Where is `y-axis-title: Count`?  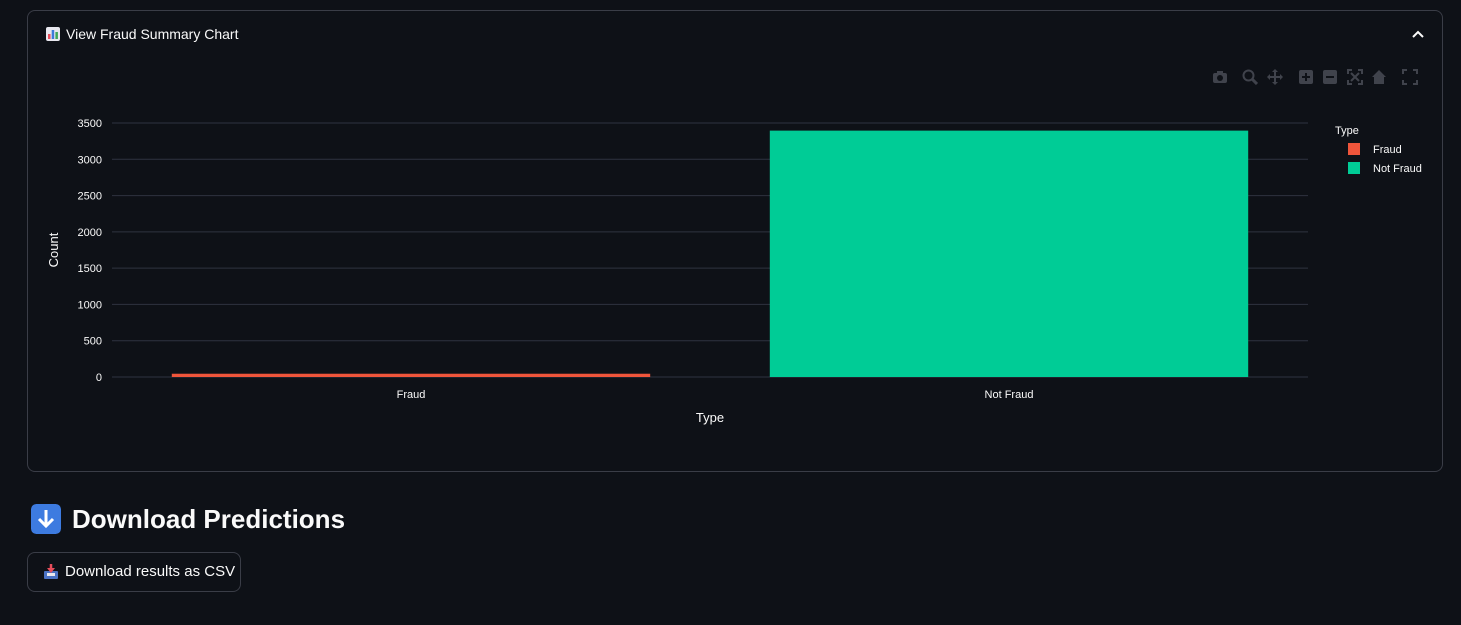 y-axis-title: Count is located at coordinates (53, 249).